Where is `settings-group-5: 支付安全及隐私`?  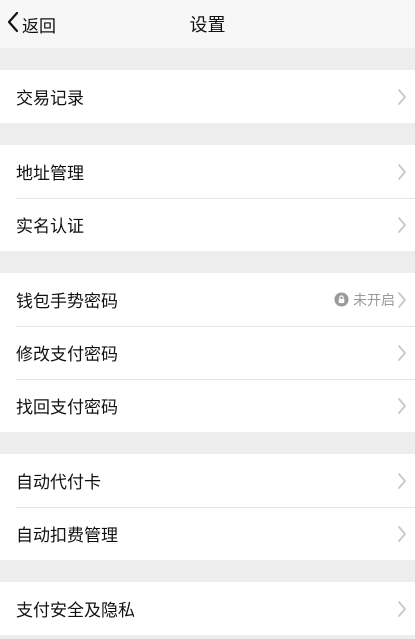 settings-group-5: 支付安全及隐私 is located at coordinates (207, 608).